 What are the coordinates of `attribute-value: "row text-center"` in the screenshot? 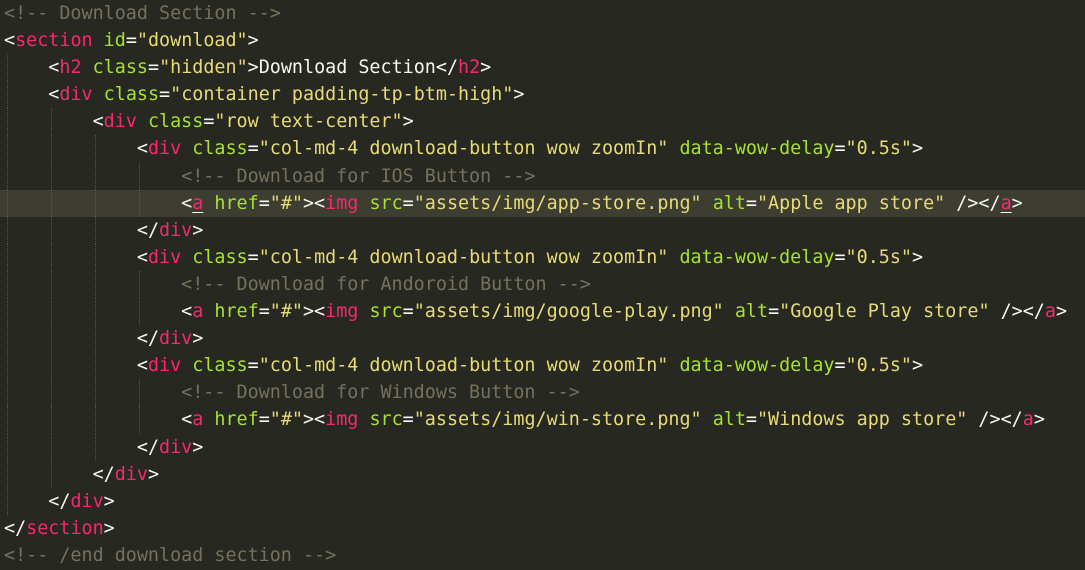 It's located at (308, 122).